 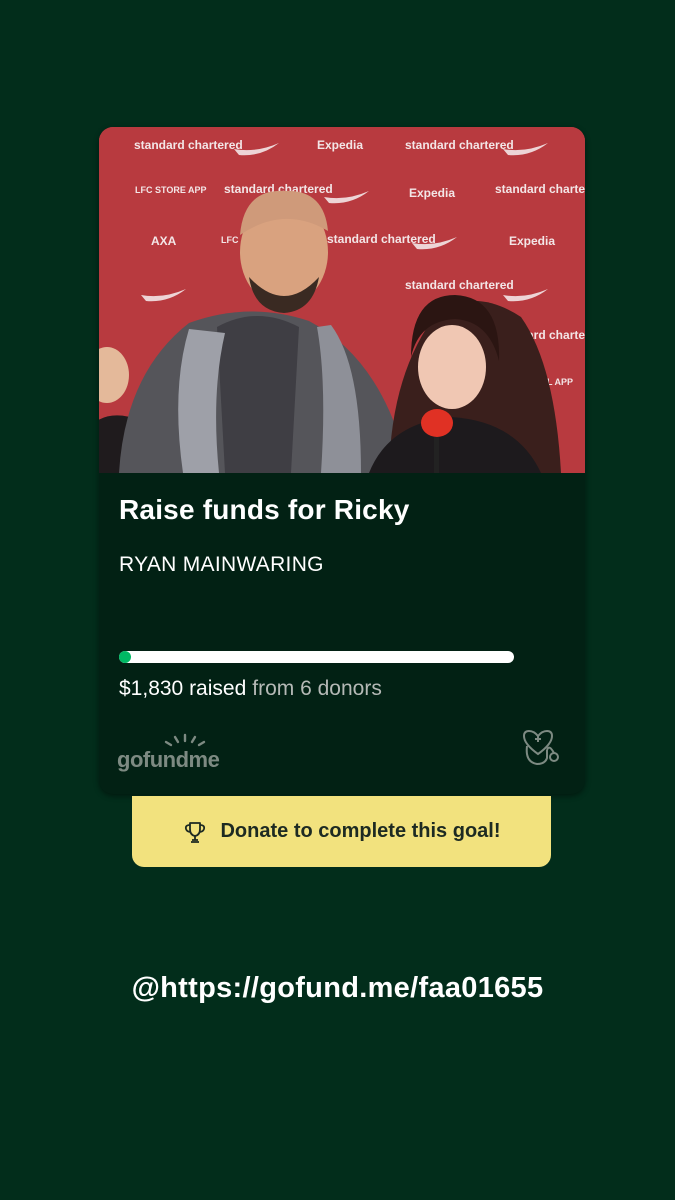 What do you see at coordinates (183, 688) in the screenshot?
I see `raised-amount: $1,830 raised` at bounding box center [183, 688].